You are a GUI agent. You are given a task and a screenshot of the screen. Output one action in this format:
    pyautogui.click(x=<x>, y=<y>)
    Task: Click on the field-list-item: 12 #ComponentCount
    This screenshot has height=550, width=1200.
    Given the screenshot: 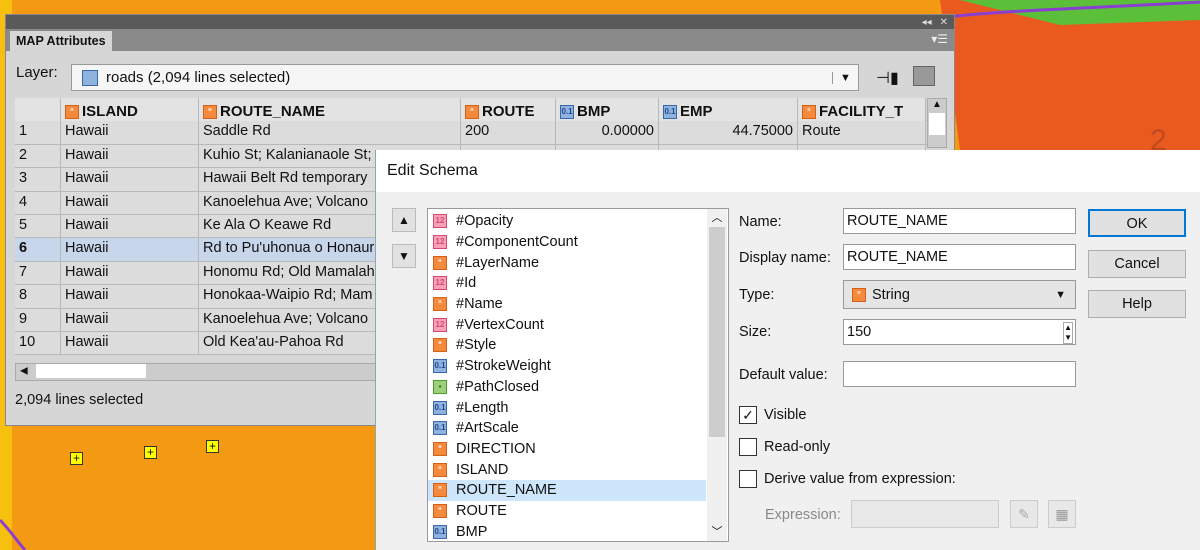 What is the action you would take?
    pyautogui.click(x=567, y=242)
    